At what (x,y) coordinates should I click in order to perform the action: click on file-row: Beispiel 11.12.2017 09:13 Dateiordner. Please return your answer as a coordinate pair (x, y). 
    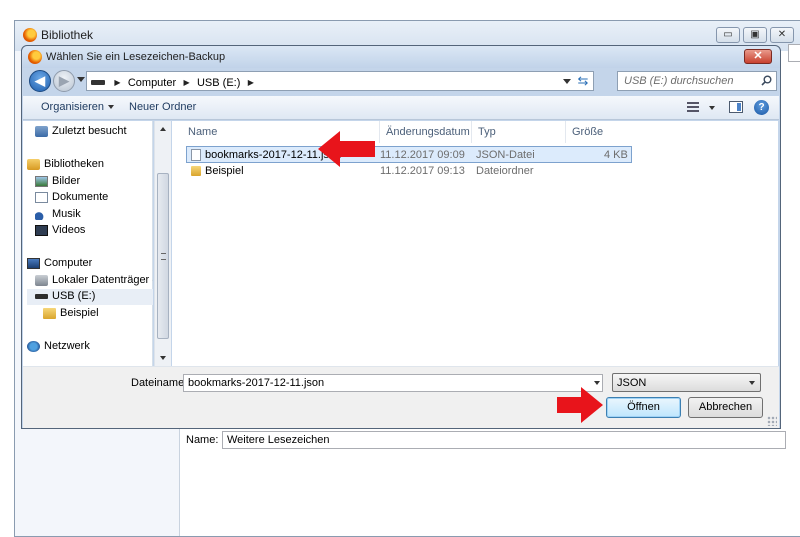
    Looking at the image, I should click on (409, 171).